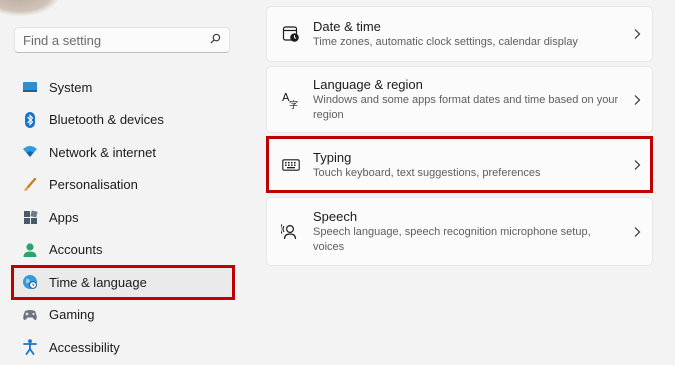 This screenshot has width=675, height=365. What do you see at coordinates (291, 34) in the screenshot?
I see `calendar-clock-icon` at bounding box center [291, 34].